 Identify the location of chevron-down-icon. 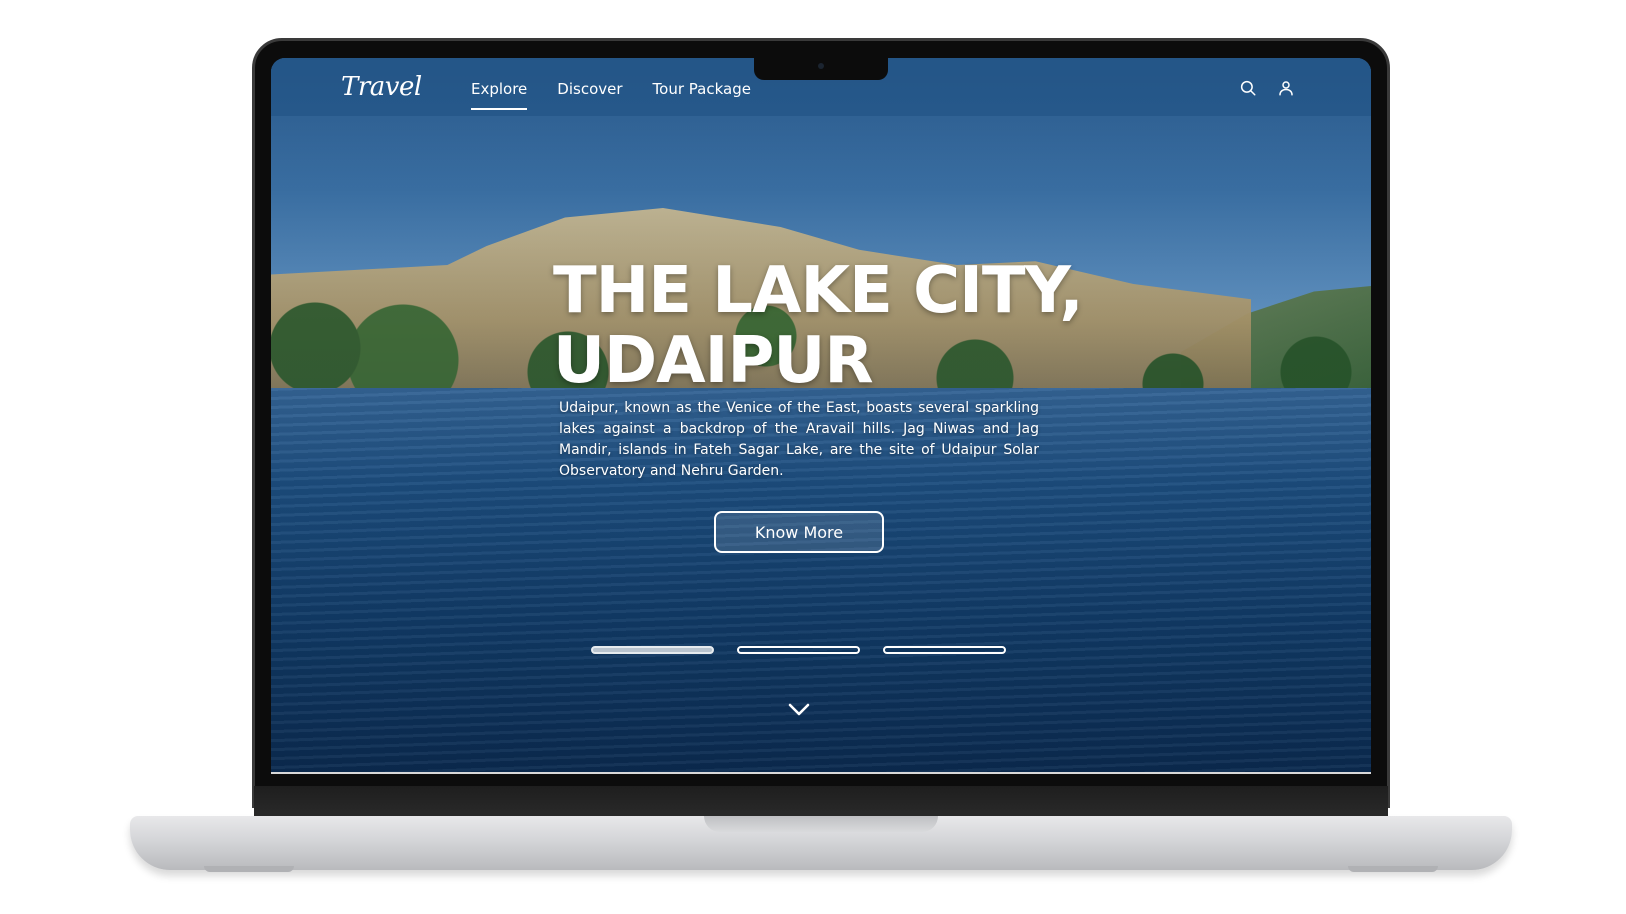
(799, 710).